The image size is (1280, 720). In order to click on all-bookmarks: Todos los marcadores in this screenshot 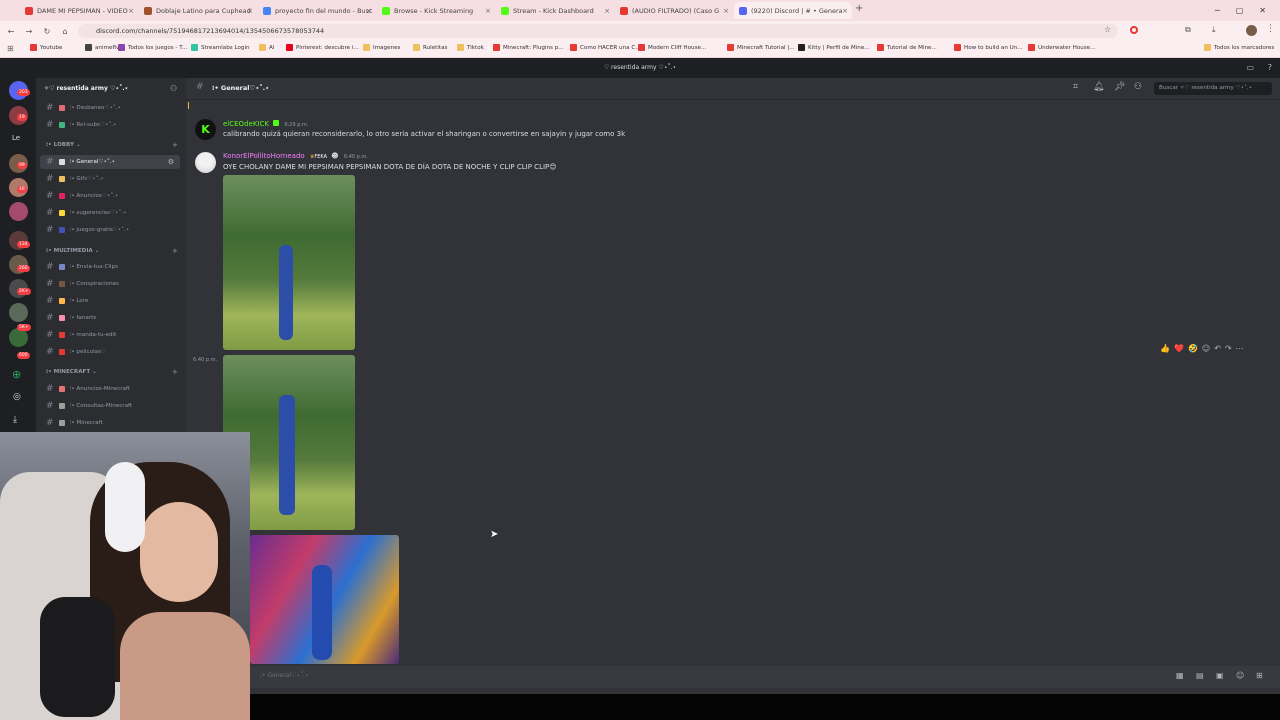, I will do `click(1239, 47)`.